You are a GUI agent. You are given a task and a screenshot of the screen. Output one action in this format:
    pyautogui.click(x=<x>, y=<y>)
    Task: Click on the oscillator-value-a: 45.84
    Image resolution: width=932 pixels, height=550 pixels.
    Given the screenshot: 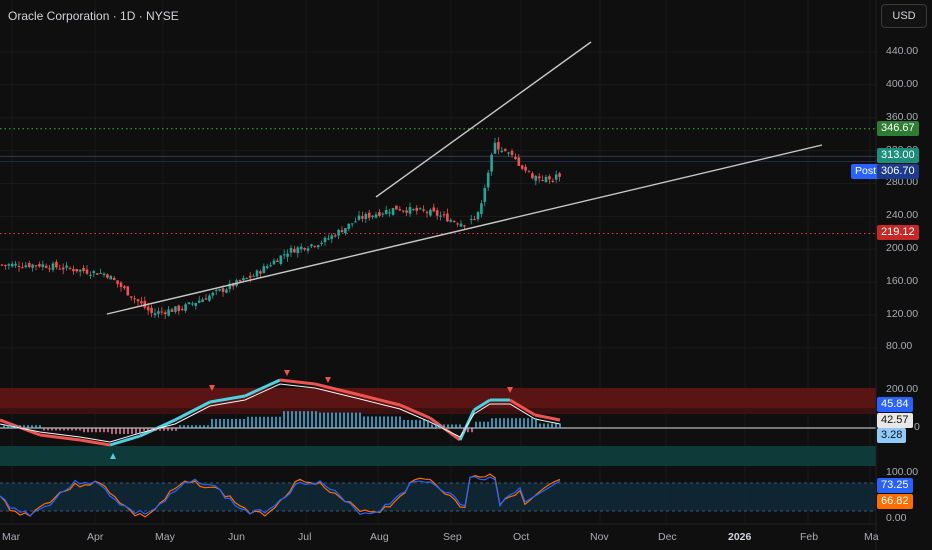 What is the action you would take?
    pyautogui.click(x=895, y=404)
    